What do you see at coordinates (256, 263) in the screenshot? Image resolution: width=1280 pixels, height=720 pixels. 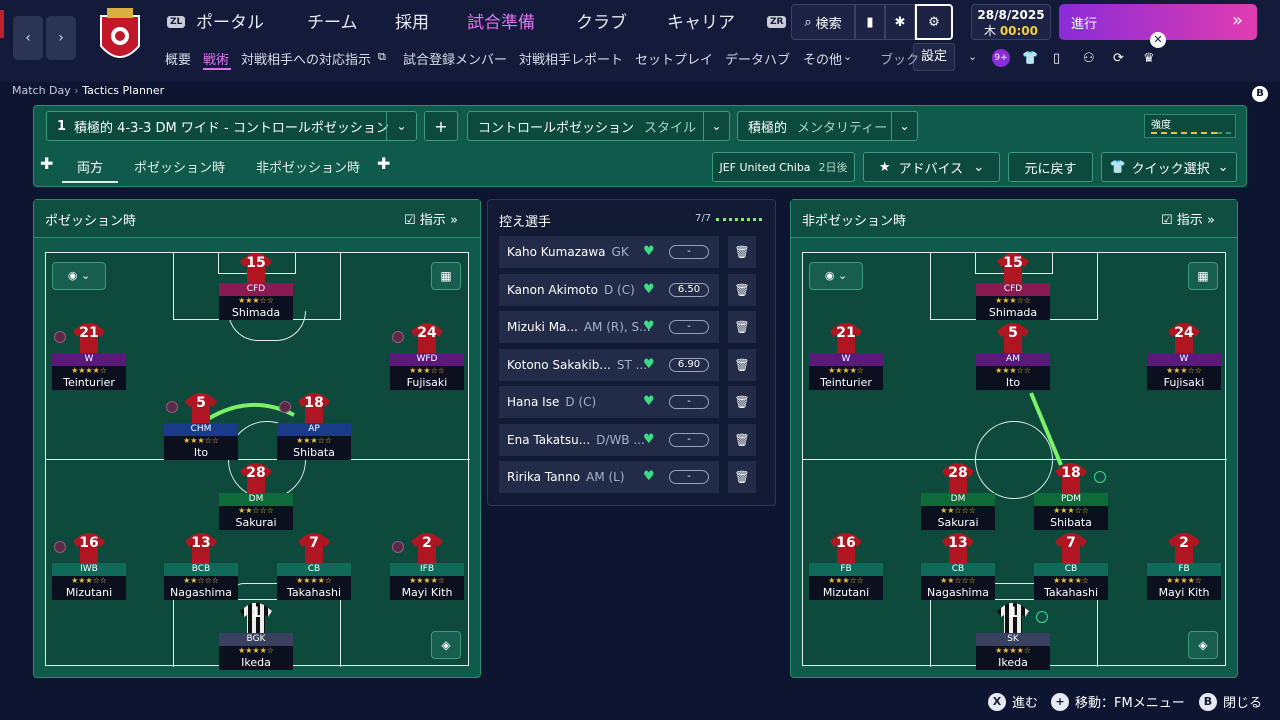 I see `player-number: 15` at bounding box center [256, 263].